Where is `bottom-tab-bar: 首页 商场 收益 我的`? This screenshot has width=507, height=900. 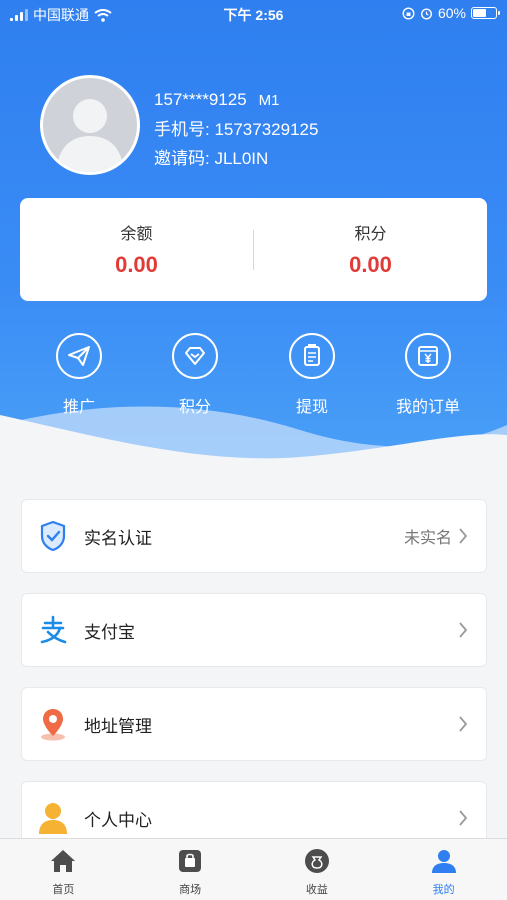
bottom-tab-bar: 首页 商场 收益 我的 is located at coordinates (253, 869).